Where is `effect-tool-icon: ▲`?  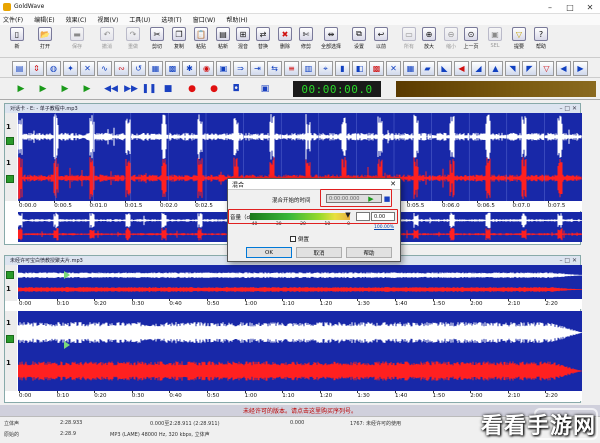 effect-tool-icon: ▲ is located at coordinates (495, 68).